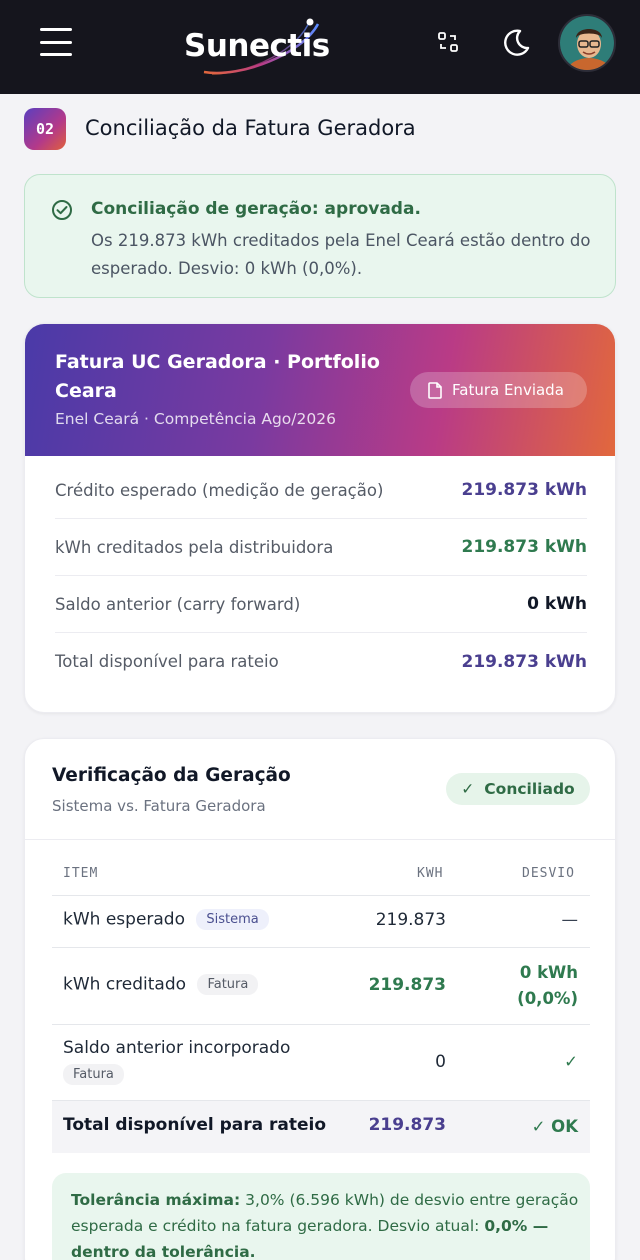 The height and width of the screenshot is (1260, 640). Describe the element at coordinates (159, 806) in the screenshot. I see `verification-subtitle: Sistema vs. Fatura Geradora` at that location.